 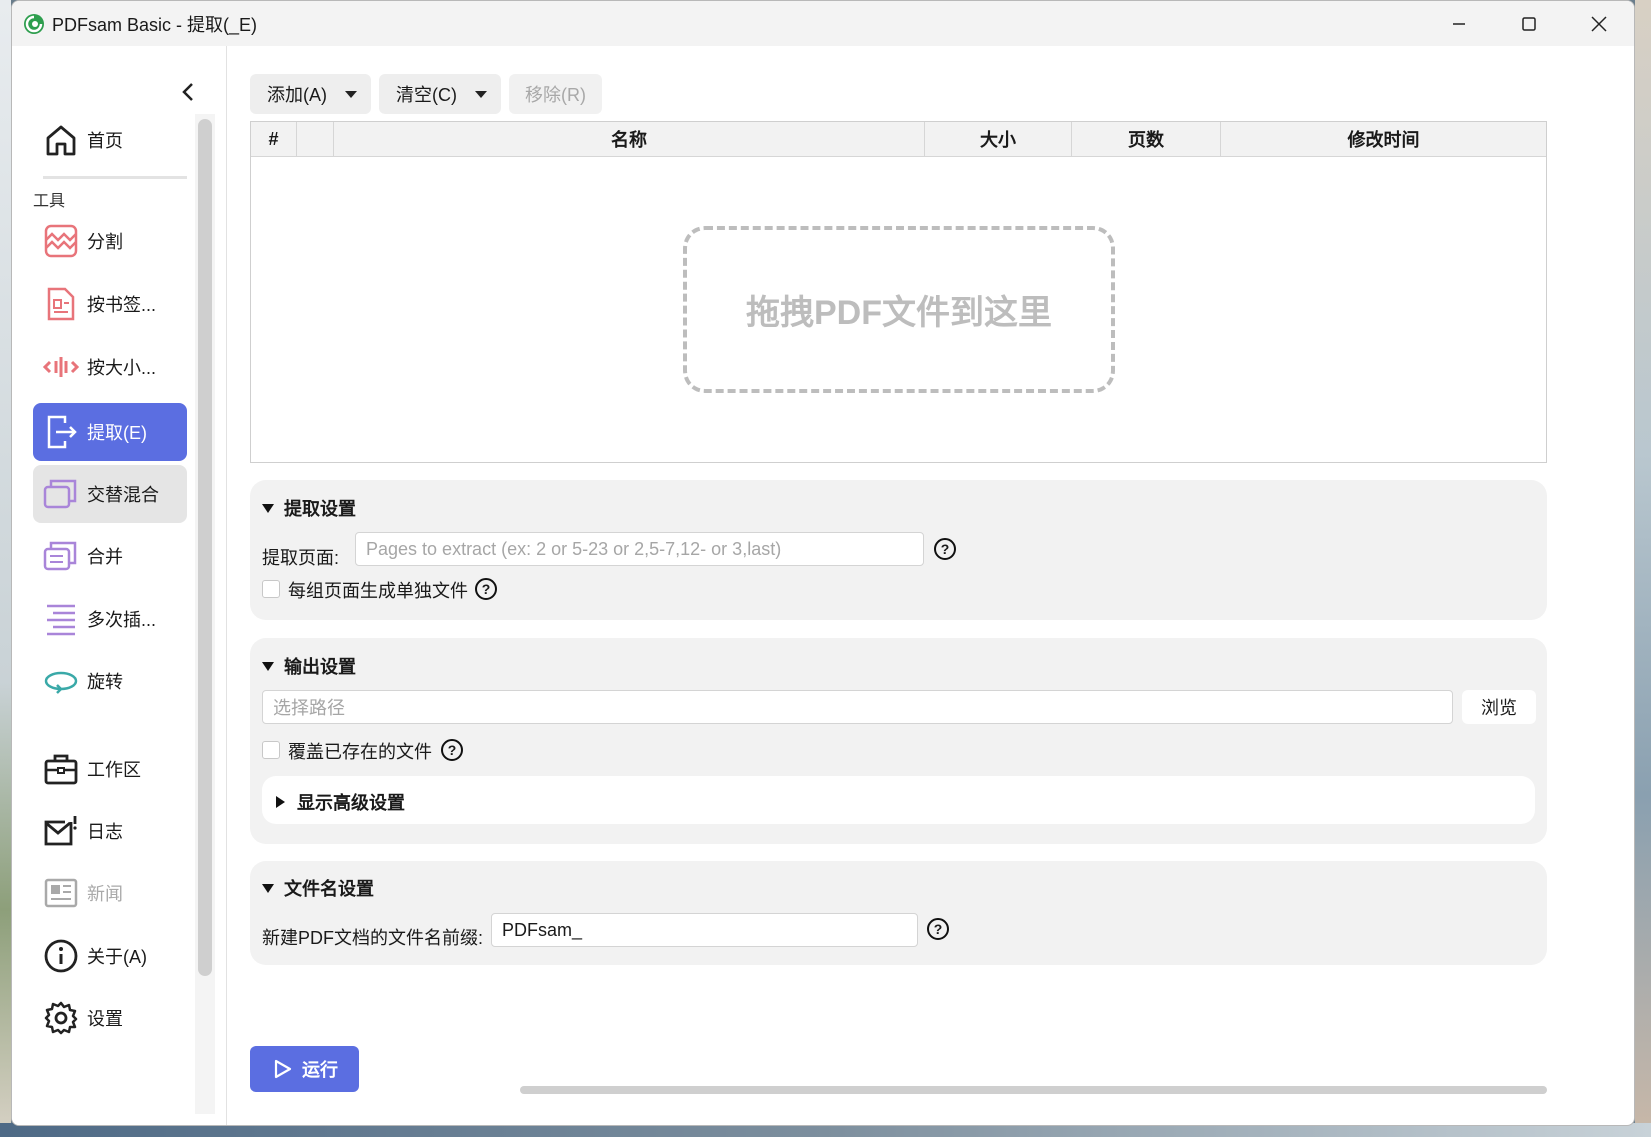 What do you see at coordinates (61, 681) in the screenshot?
I see `rotate-icon` at bounding box center [61, 681].